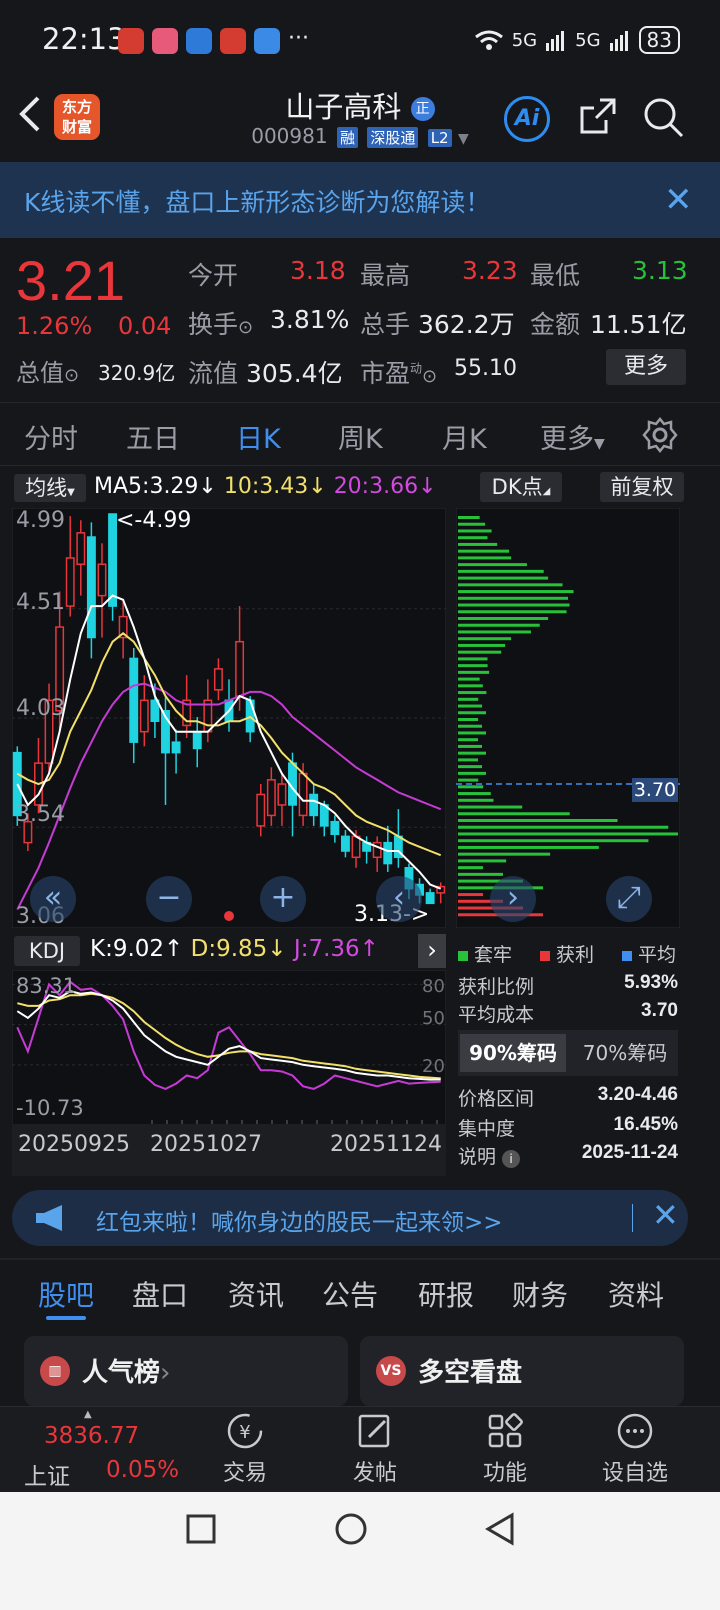 The image size is (720, 1610). What do you see at coordinates (201, 1529) in the screenshot?
I see `recent-apps-icon` at bounding box center [201, 1529].